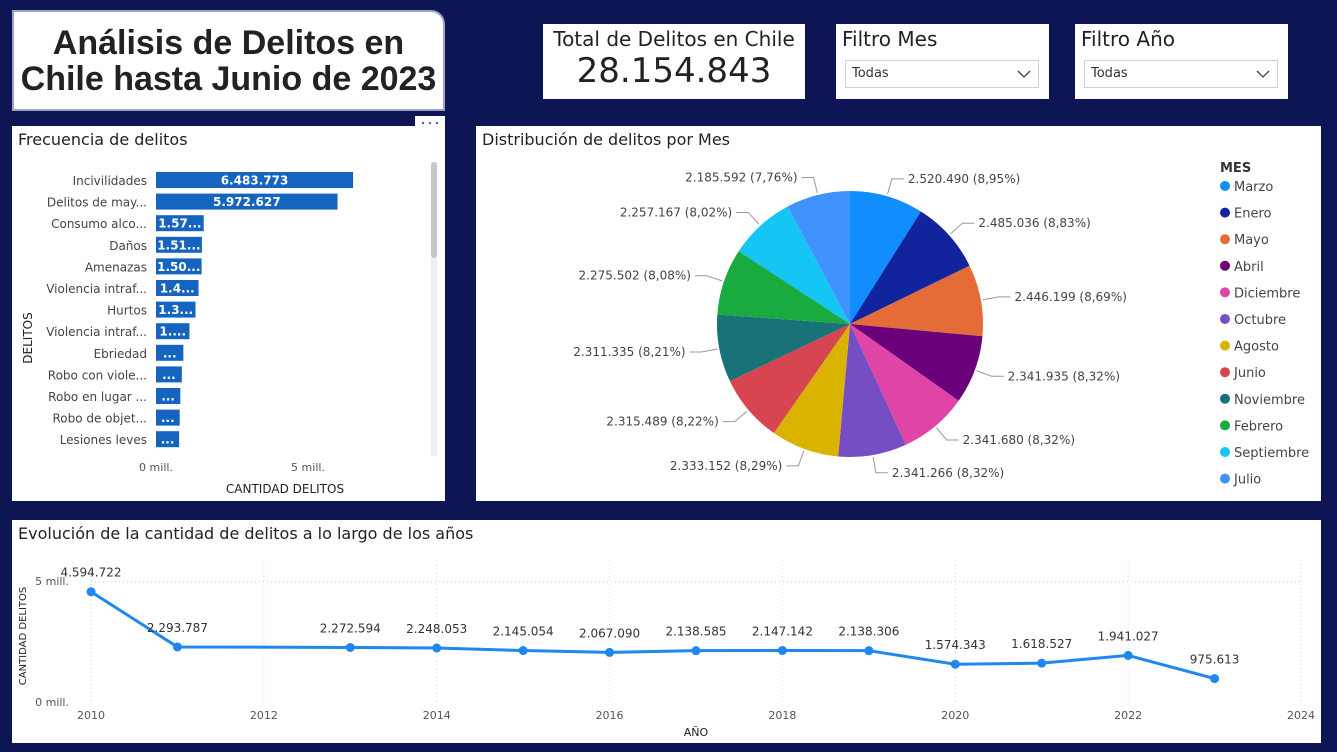  I want to click on line-series, so click(652, 635).